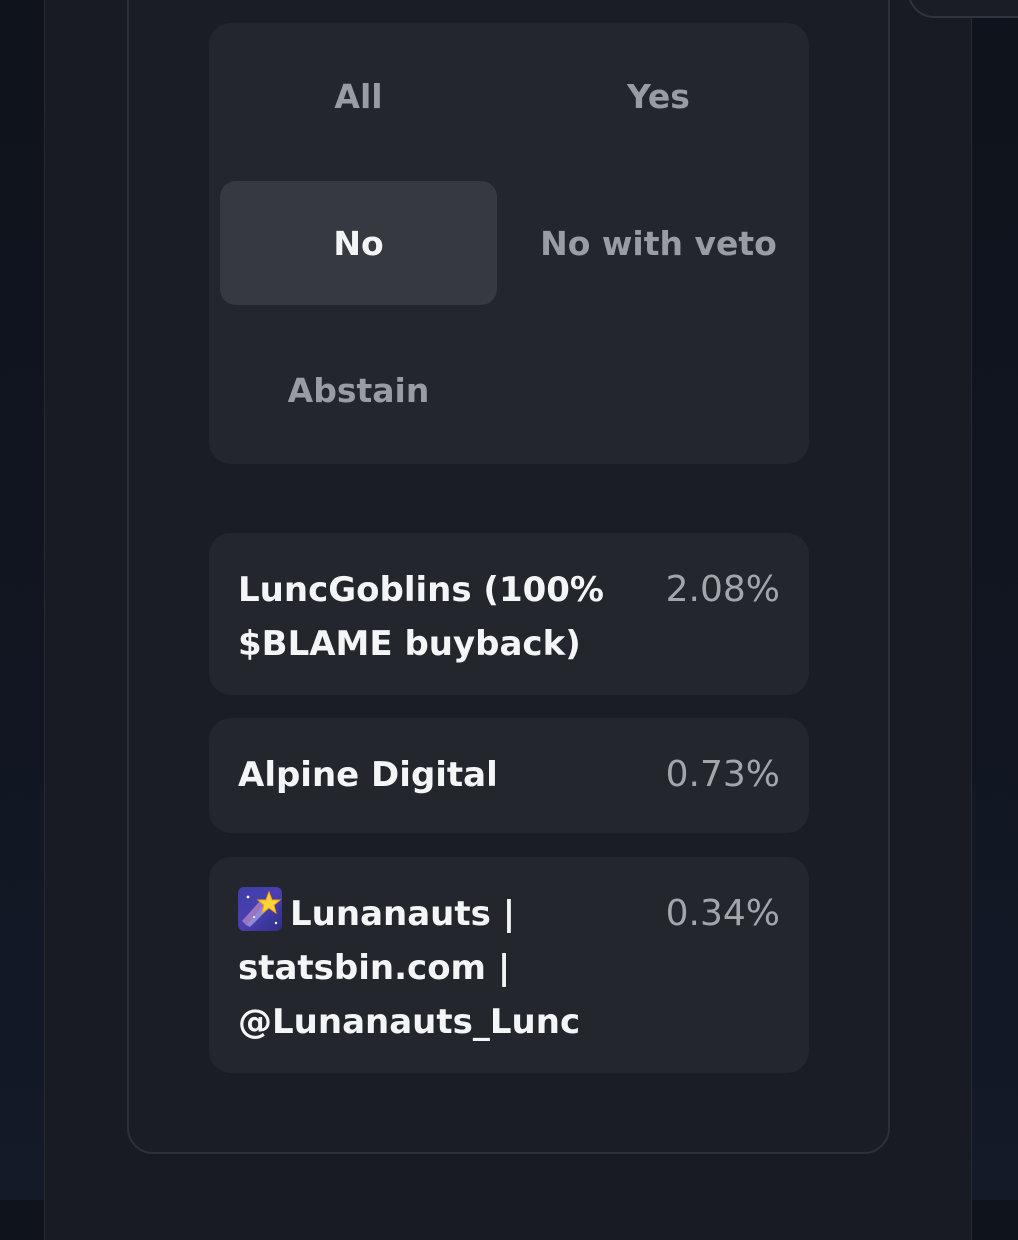 The height and width of the screenshot is (1240, 1018). Describe the element at coordinates (722, 913) in the screenshot. I see `voter-percent: 0.34%` at that location.